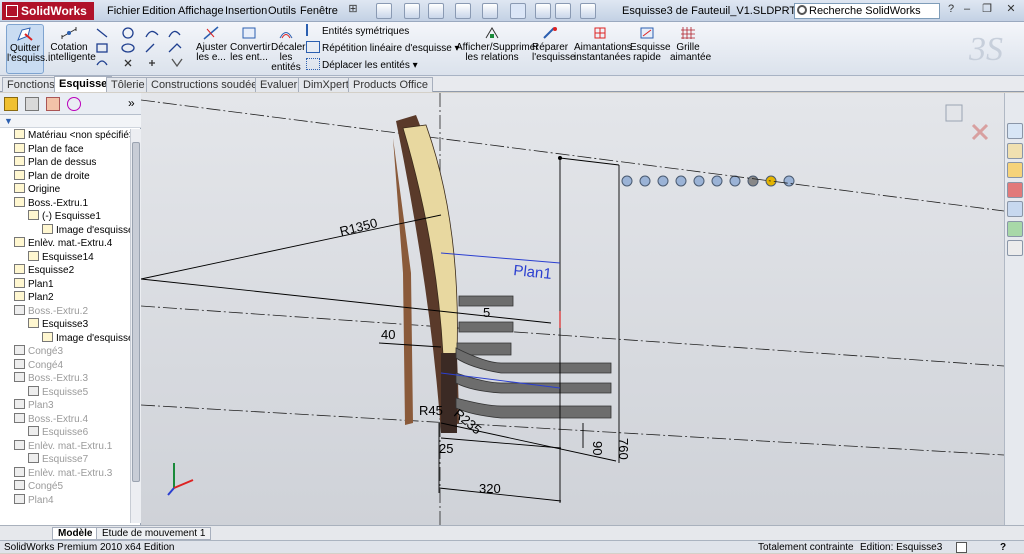 The image size is (1024, 554). Describe the element at coordinates (543, 11) in the screenshot. I see `rebuild-icon` at that location.